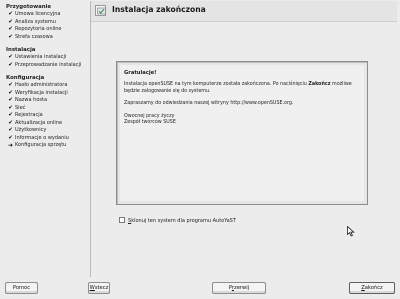 This screenshot has height=299, width=400. I want to click on sidebar-step: ✔ Przeprowadzanie instalacji, so click(43, 66).